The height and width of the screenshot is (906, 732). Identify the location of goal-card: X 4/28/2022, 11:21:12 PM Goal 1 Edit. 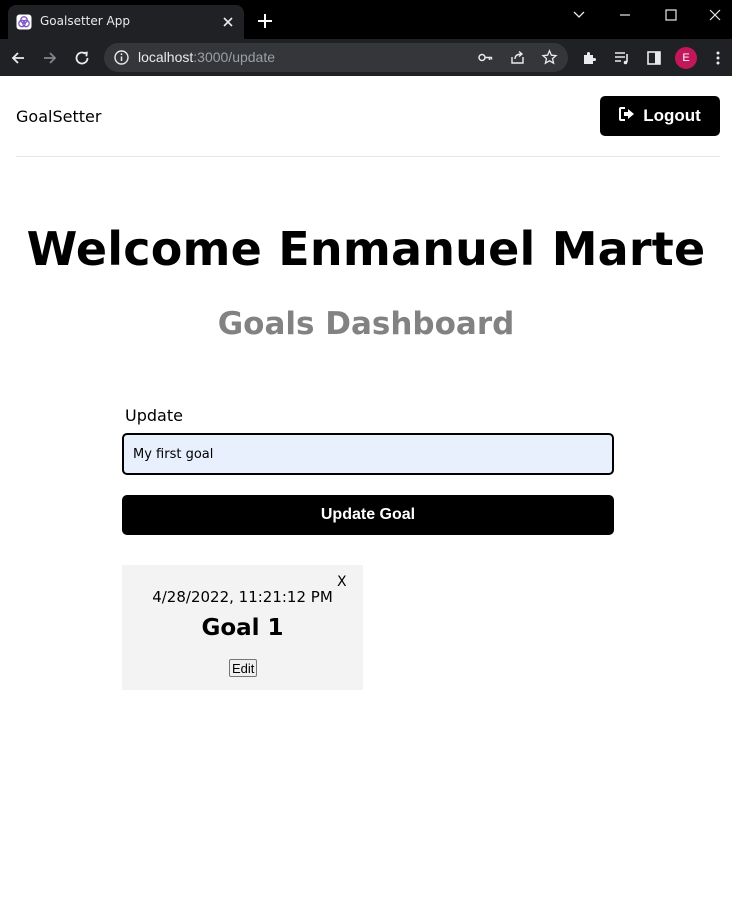
(242, 627).